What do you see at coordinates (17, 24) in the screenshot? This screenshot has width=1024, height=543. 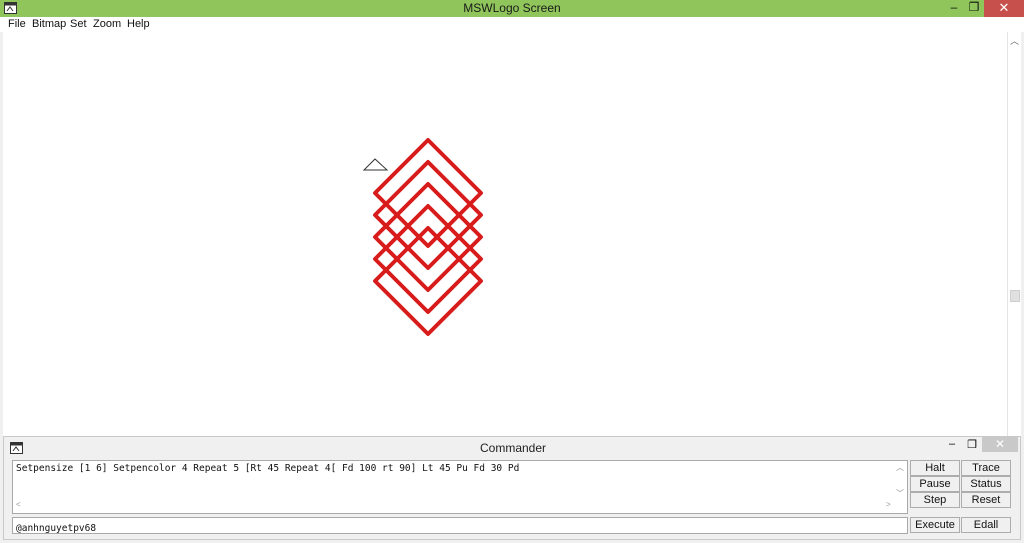 I see `menu-file: File` at bounding box center [17, 24].